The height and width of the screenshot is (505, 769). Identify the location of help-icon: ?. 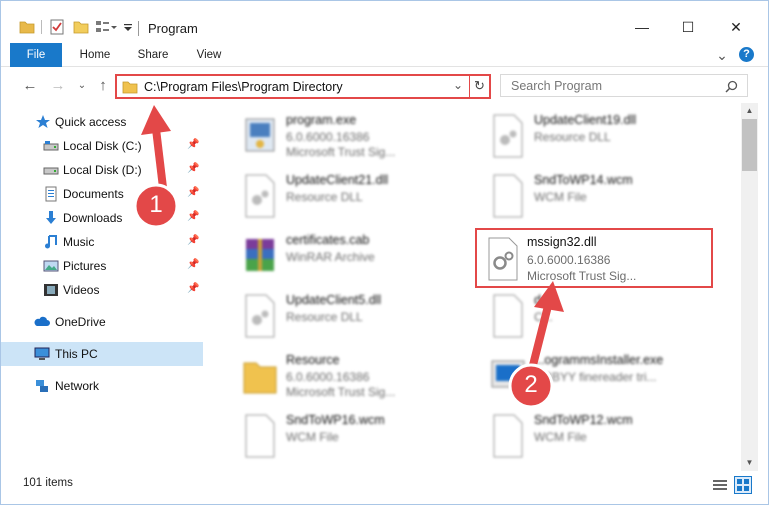
(746, 54).